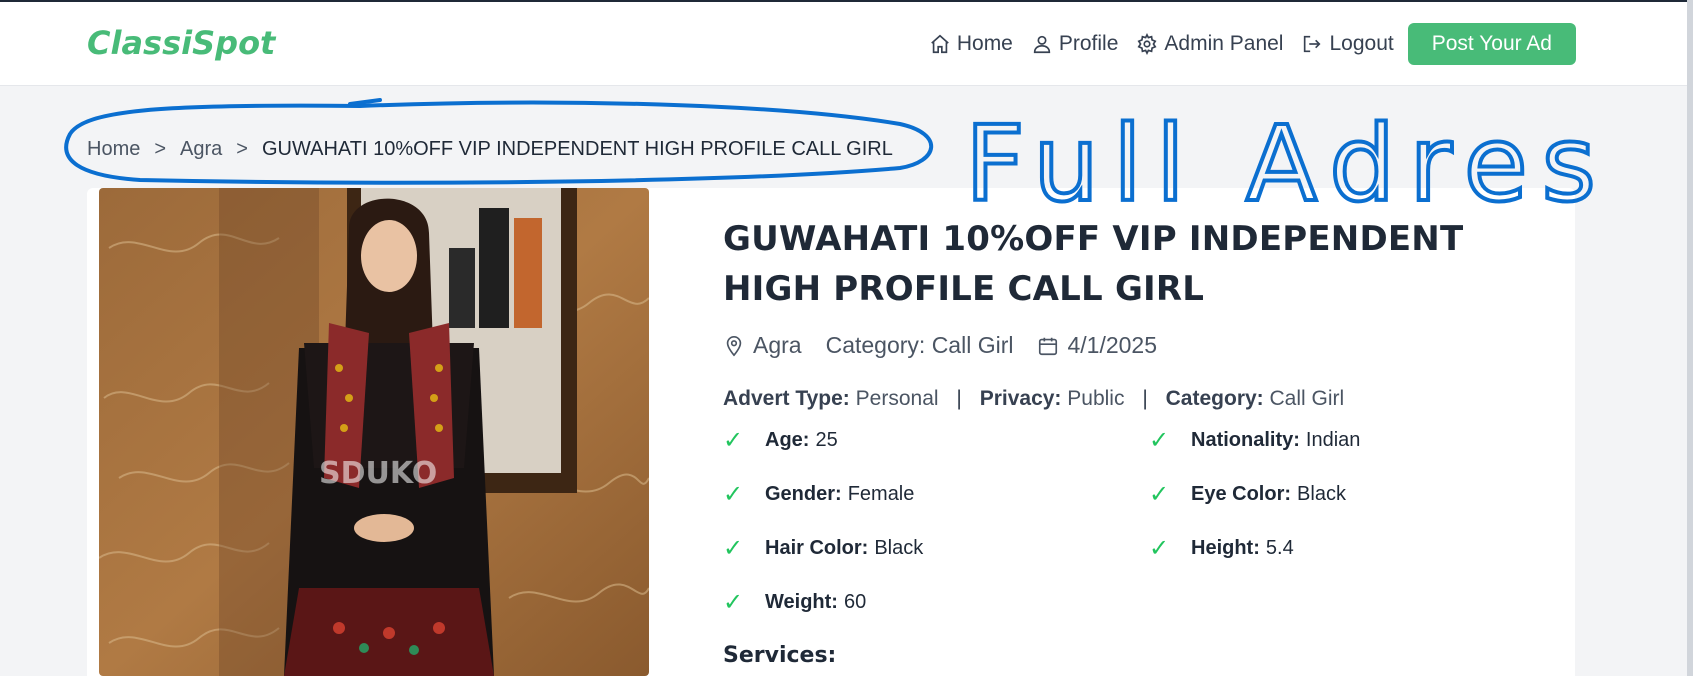 This screenshot has width=1693, height=676. Describe the element at coordinates (1096, 398) in the screenshot. I see `privacy-value: Public` at that location.